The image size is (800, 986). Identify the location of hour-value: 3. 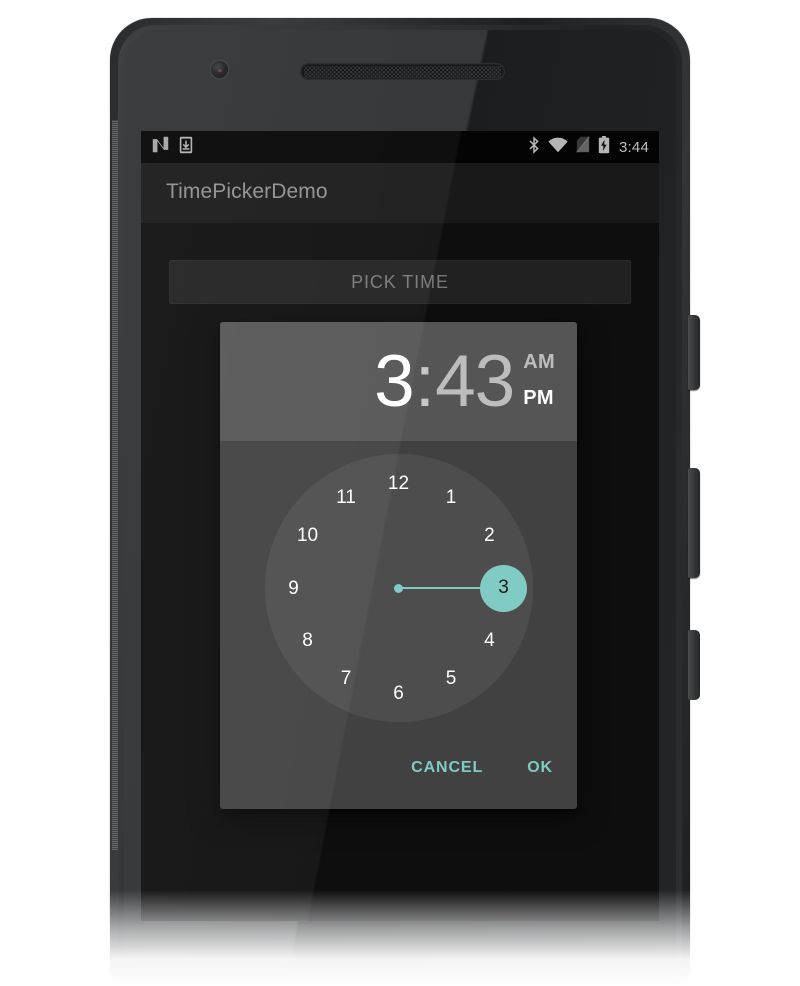
(394, 381).